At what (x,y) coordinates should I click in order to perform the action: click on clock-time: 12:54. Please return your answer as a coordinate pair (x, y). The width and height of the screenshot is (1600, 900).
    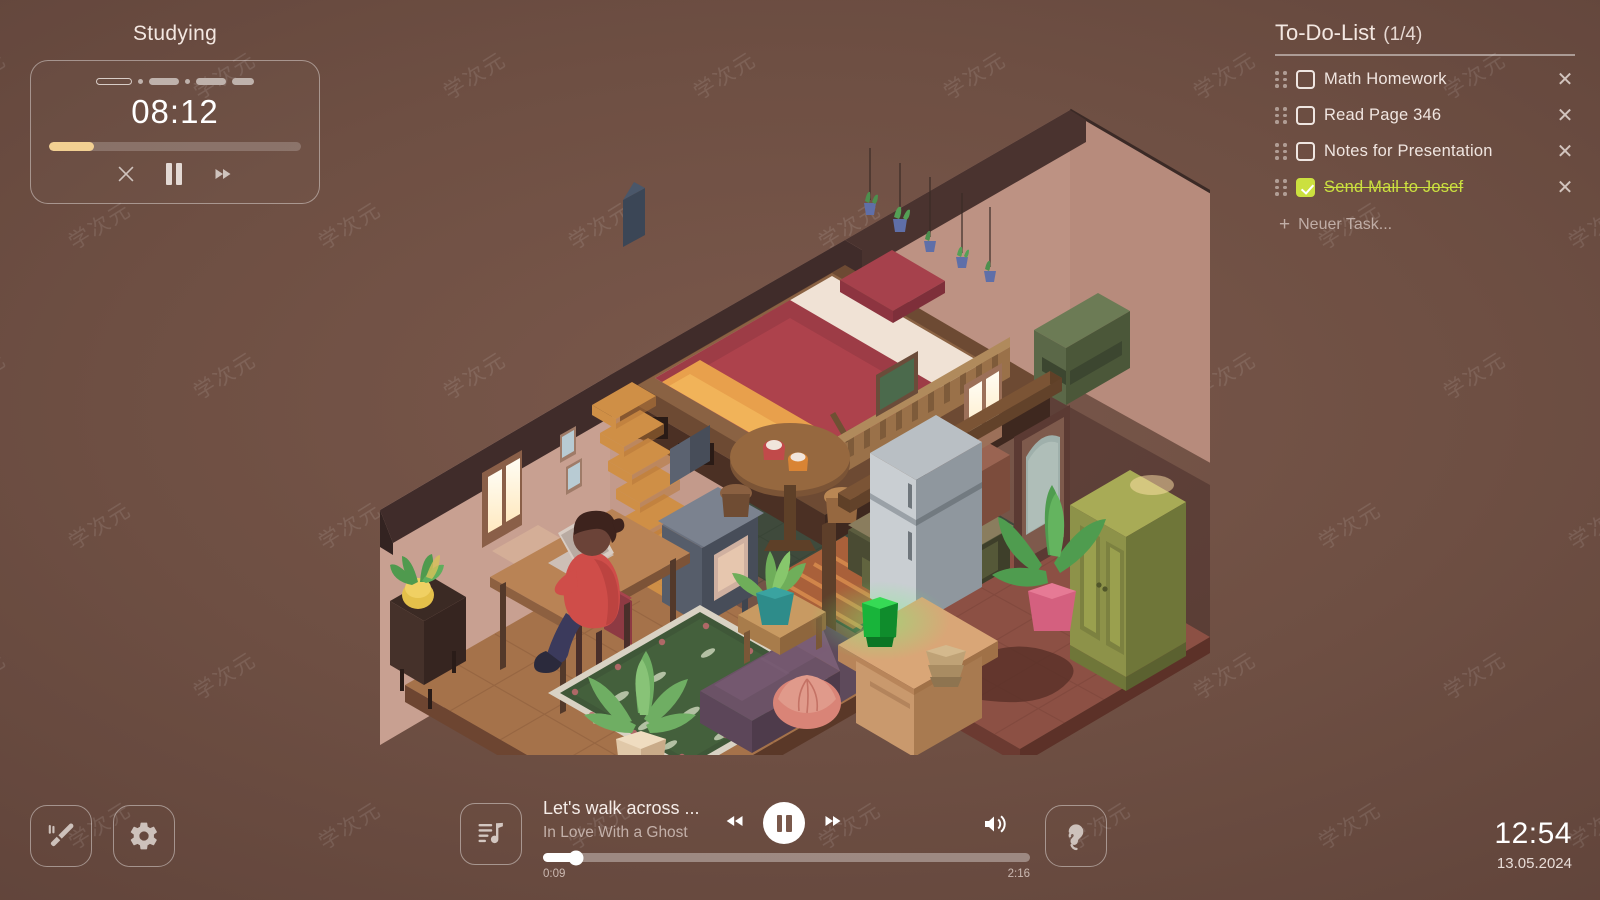
    Looking at the image, I should click on (1533, 833).